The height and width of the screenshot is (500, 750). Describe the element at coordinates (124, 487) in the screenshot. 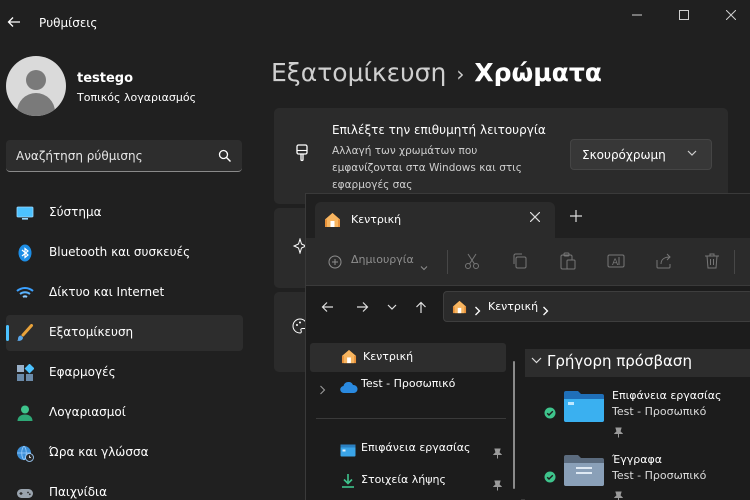

I see `sidebar-item-gaming: Παιχνίδια` at that location.